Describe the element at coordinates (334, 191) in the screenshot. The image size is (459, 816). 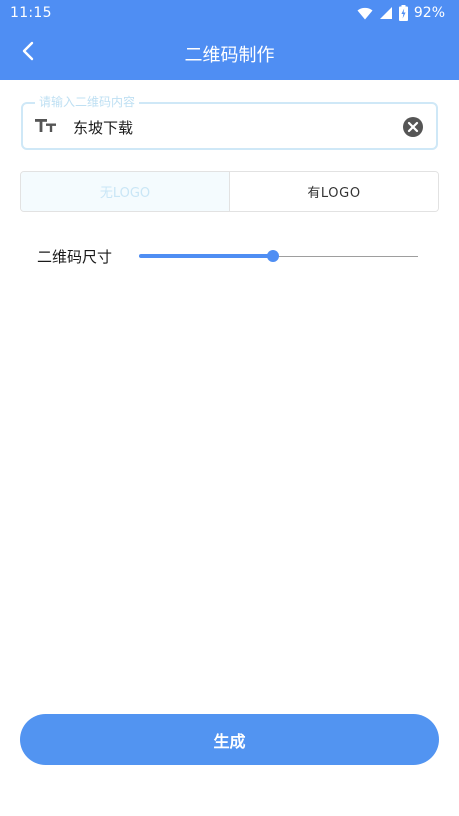
I see `with-logo-option: 有LOGO` at that location.